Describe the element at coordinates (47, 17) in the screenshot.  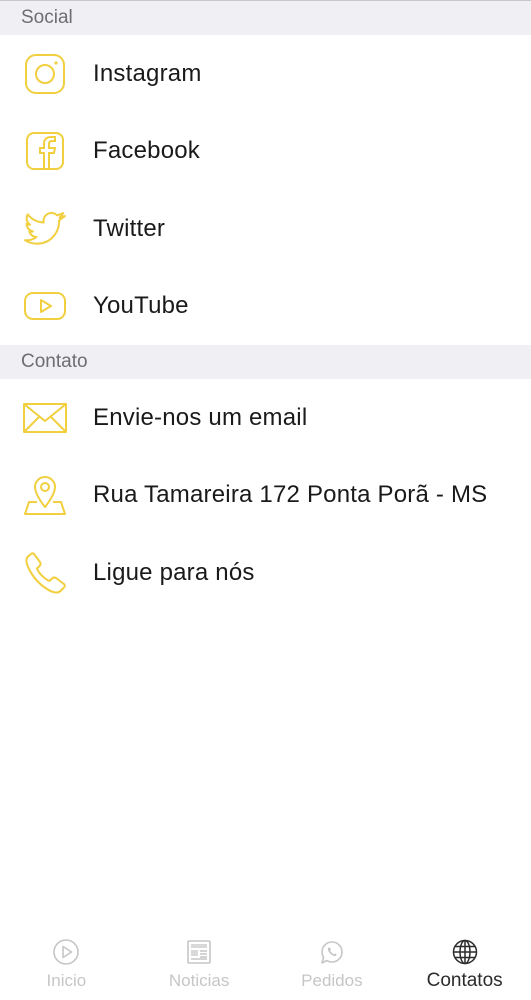
I see `section-title: Social` at that location.